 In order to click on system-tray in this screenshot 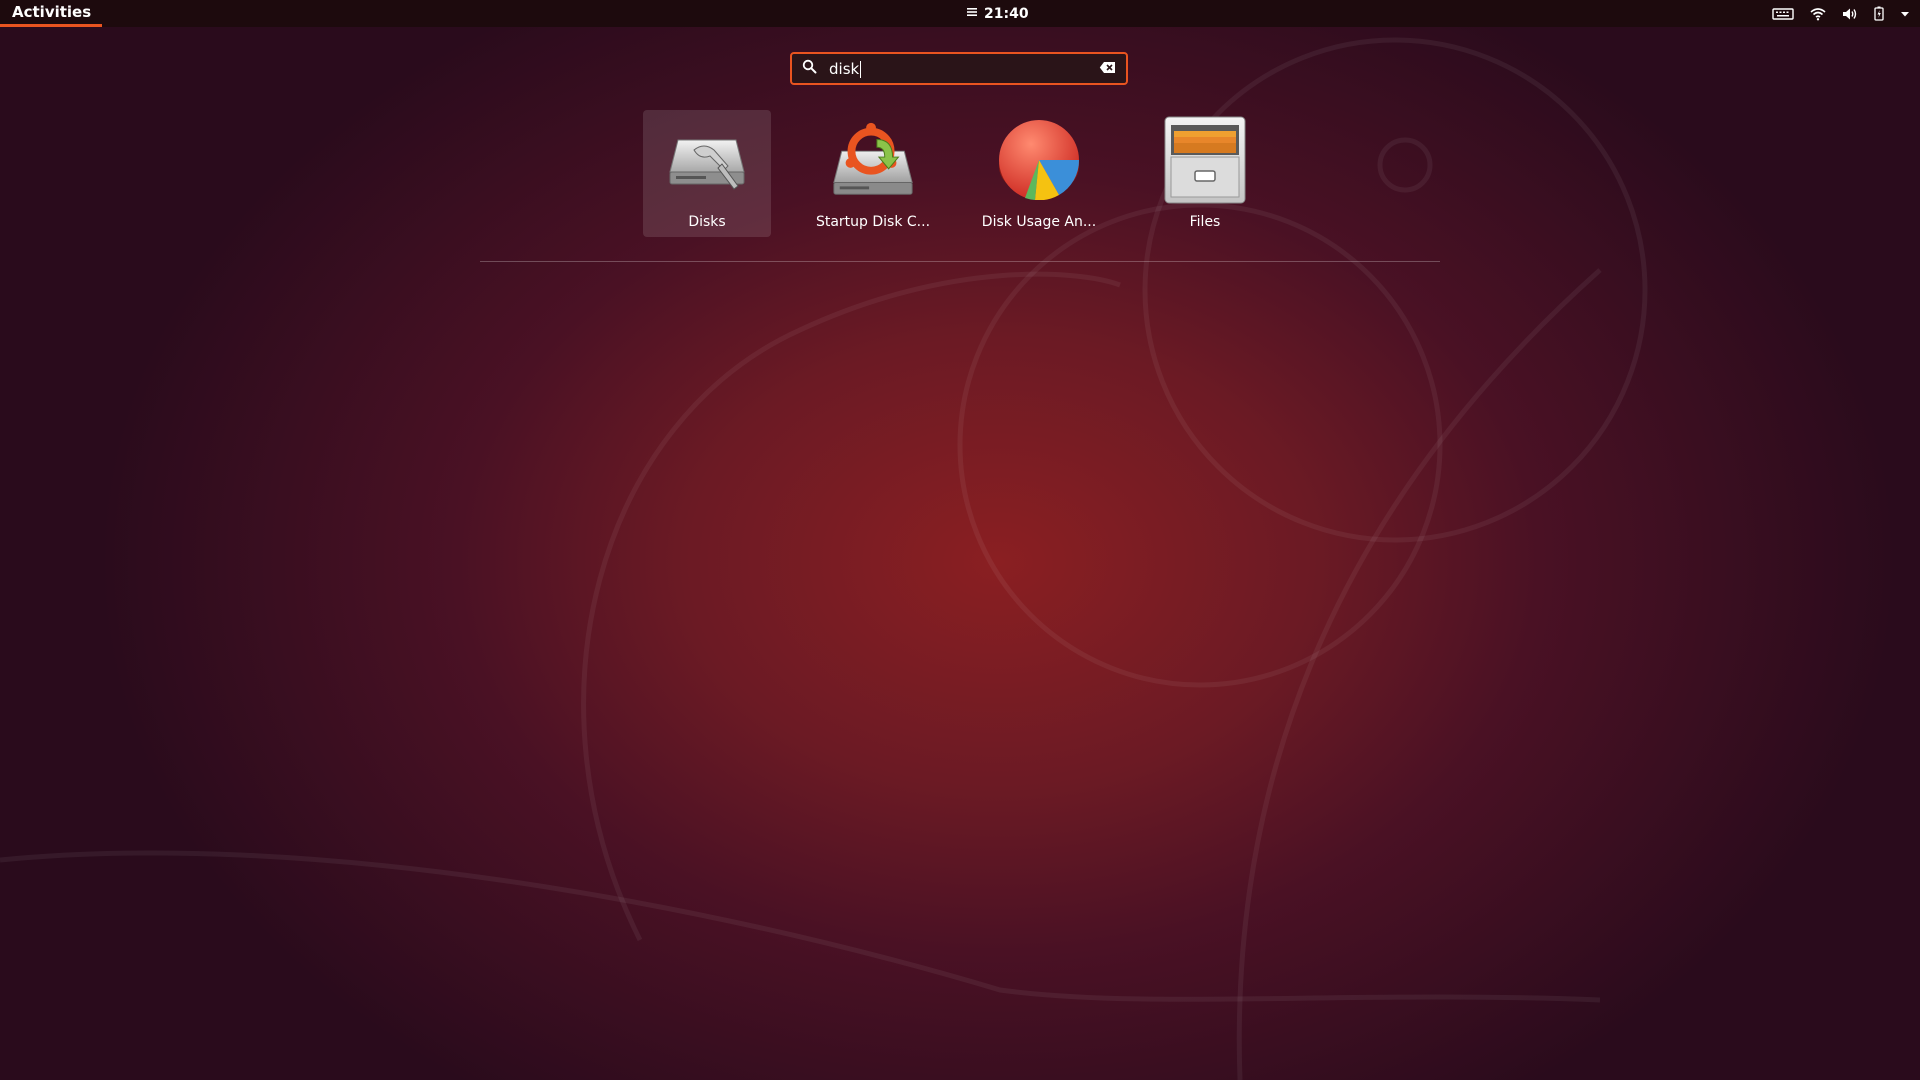, I will do `click(1841, 13)`.